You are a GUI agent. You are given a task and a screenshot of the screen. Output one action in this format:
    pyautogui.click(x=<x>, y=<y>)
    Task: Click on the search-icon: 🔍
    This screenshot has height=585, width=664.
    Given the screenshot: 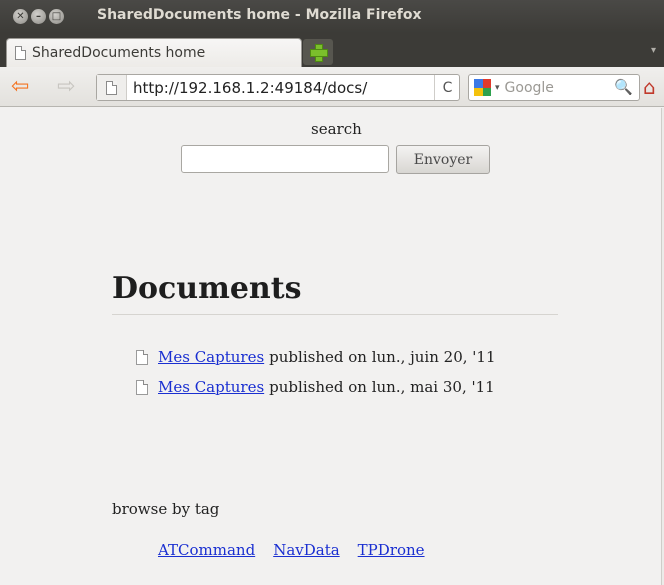 What is the action you would take?
    pyautogui.click(x=623, y=87)
    